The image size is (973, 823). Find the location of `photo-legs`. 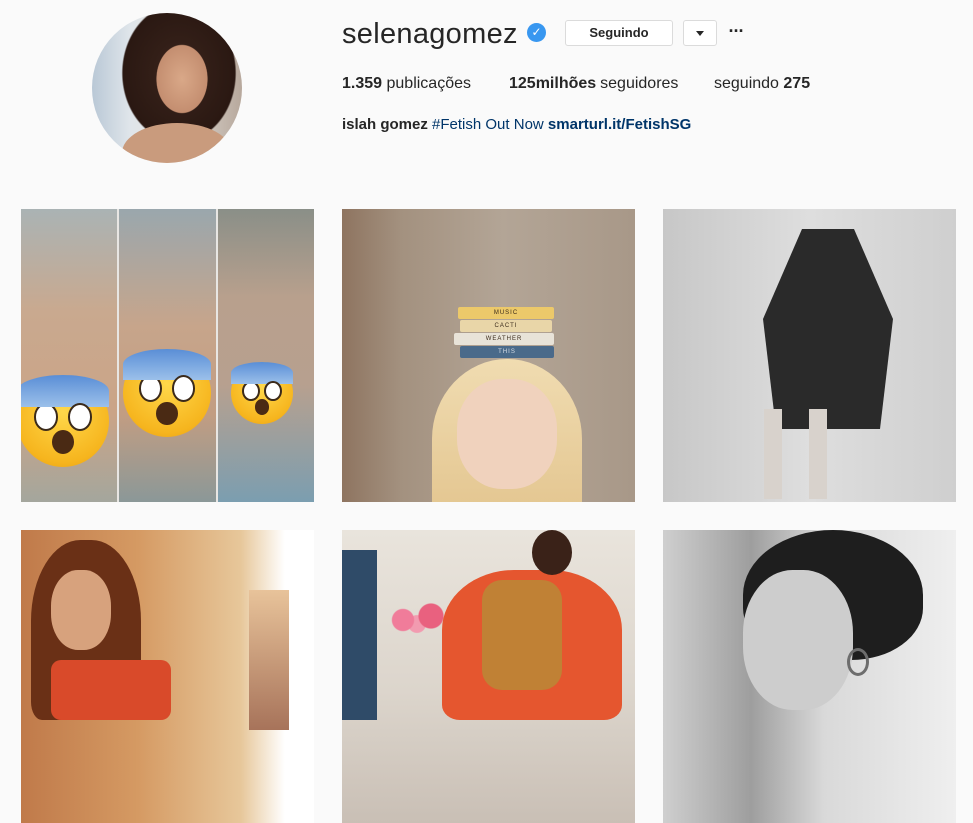

photo-legs is located at coordinates (800, 454).